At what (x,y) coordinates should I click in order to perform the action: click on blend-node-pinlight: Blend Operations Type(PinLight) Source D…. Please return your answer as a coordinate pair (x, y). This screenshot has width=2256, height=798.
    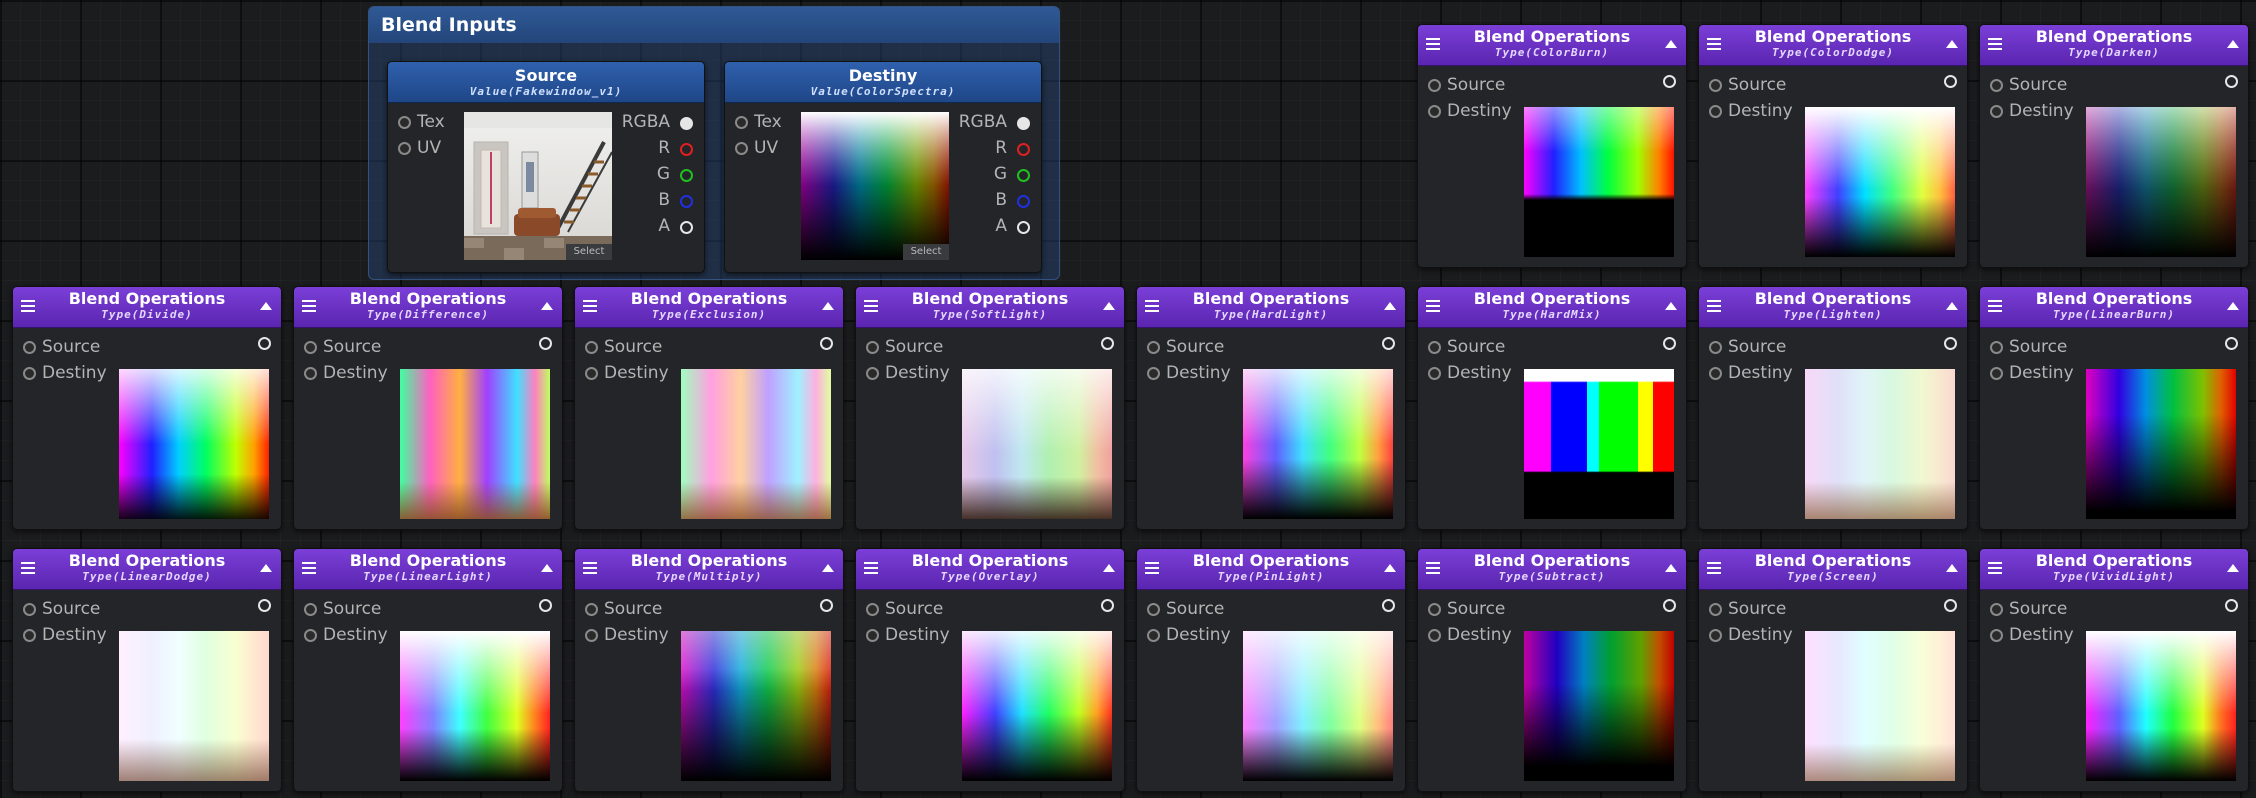
    Looking at the image, I should click on (1271, 670).